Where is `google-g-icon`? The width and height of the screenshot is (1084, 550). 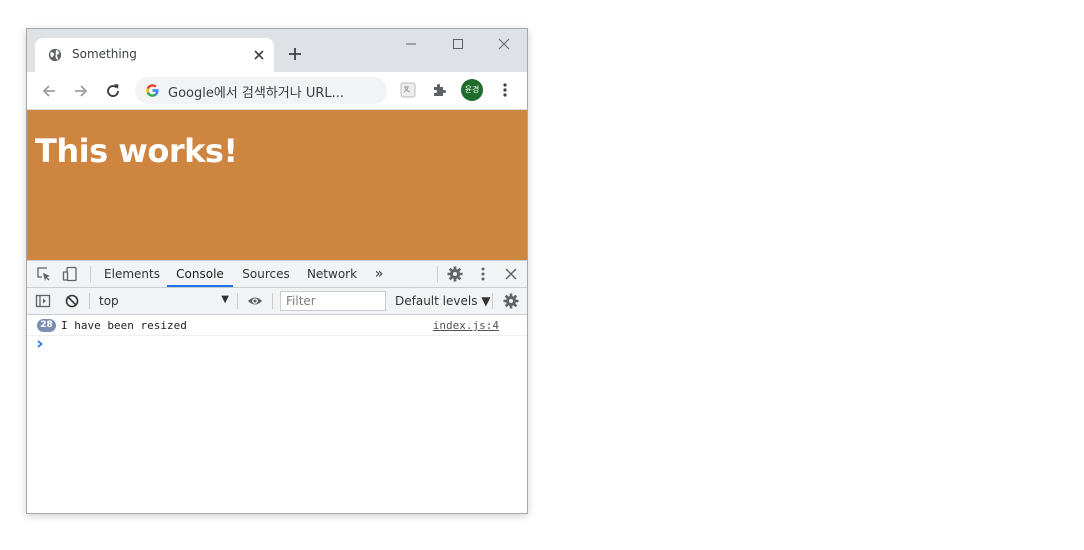
google-g-icon is located at coordinates (152, 90).